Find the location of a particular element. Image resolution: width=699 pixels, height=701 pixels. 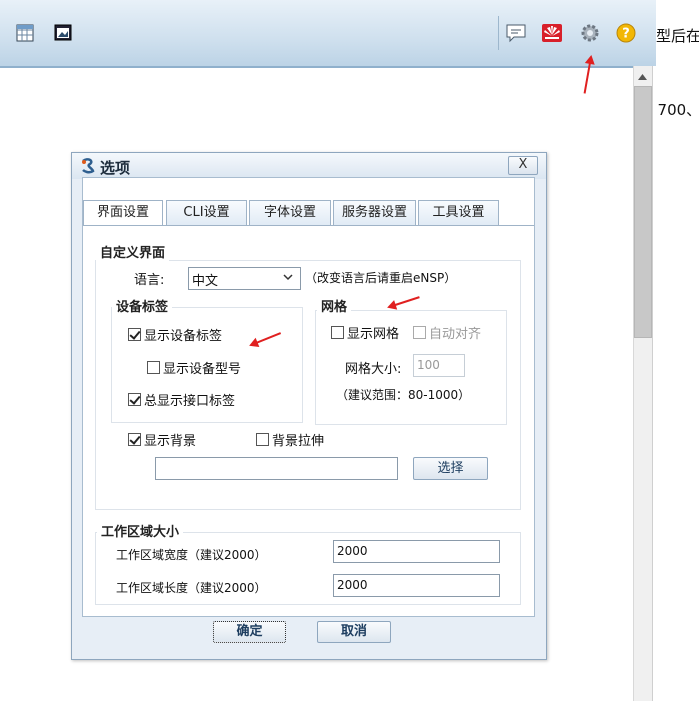

always-show-interface-label-checkbox: 总显示接口标签 is located at coordinates (181, 399).